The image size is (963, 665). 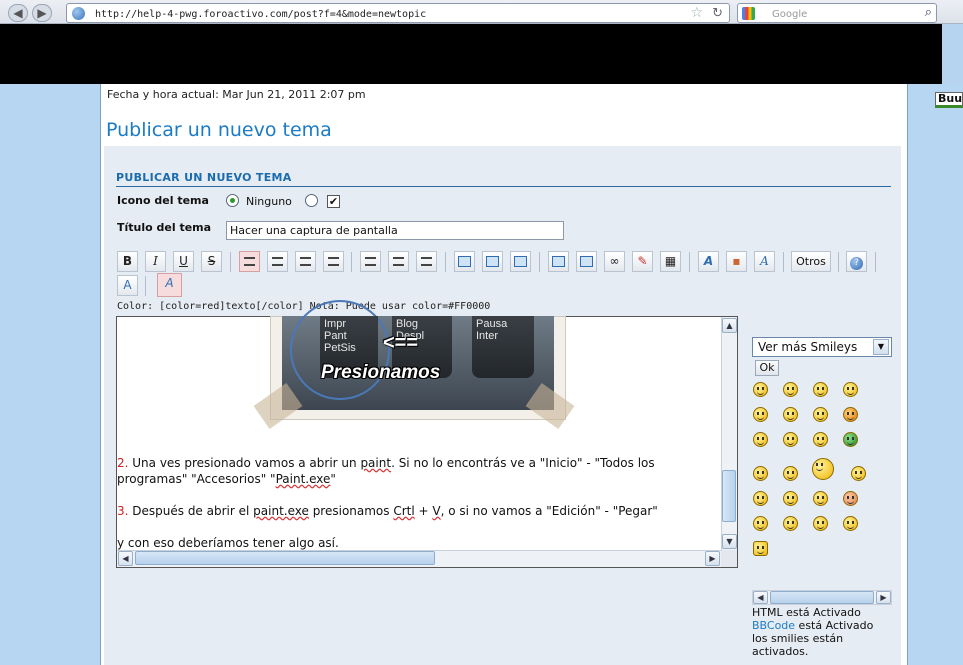 I want to click on more-smileys-select: Ver más Smileys, so click(x=822, y=347).